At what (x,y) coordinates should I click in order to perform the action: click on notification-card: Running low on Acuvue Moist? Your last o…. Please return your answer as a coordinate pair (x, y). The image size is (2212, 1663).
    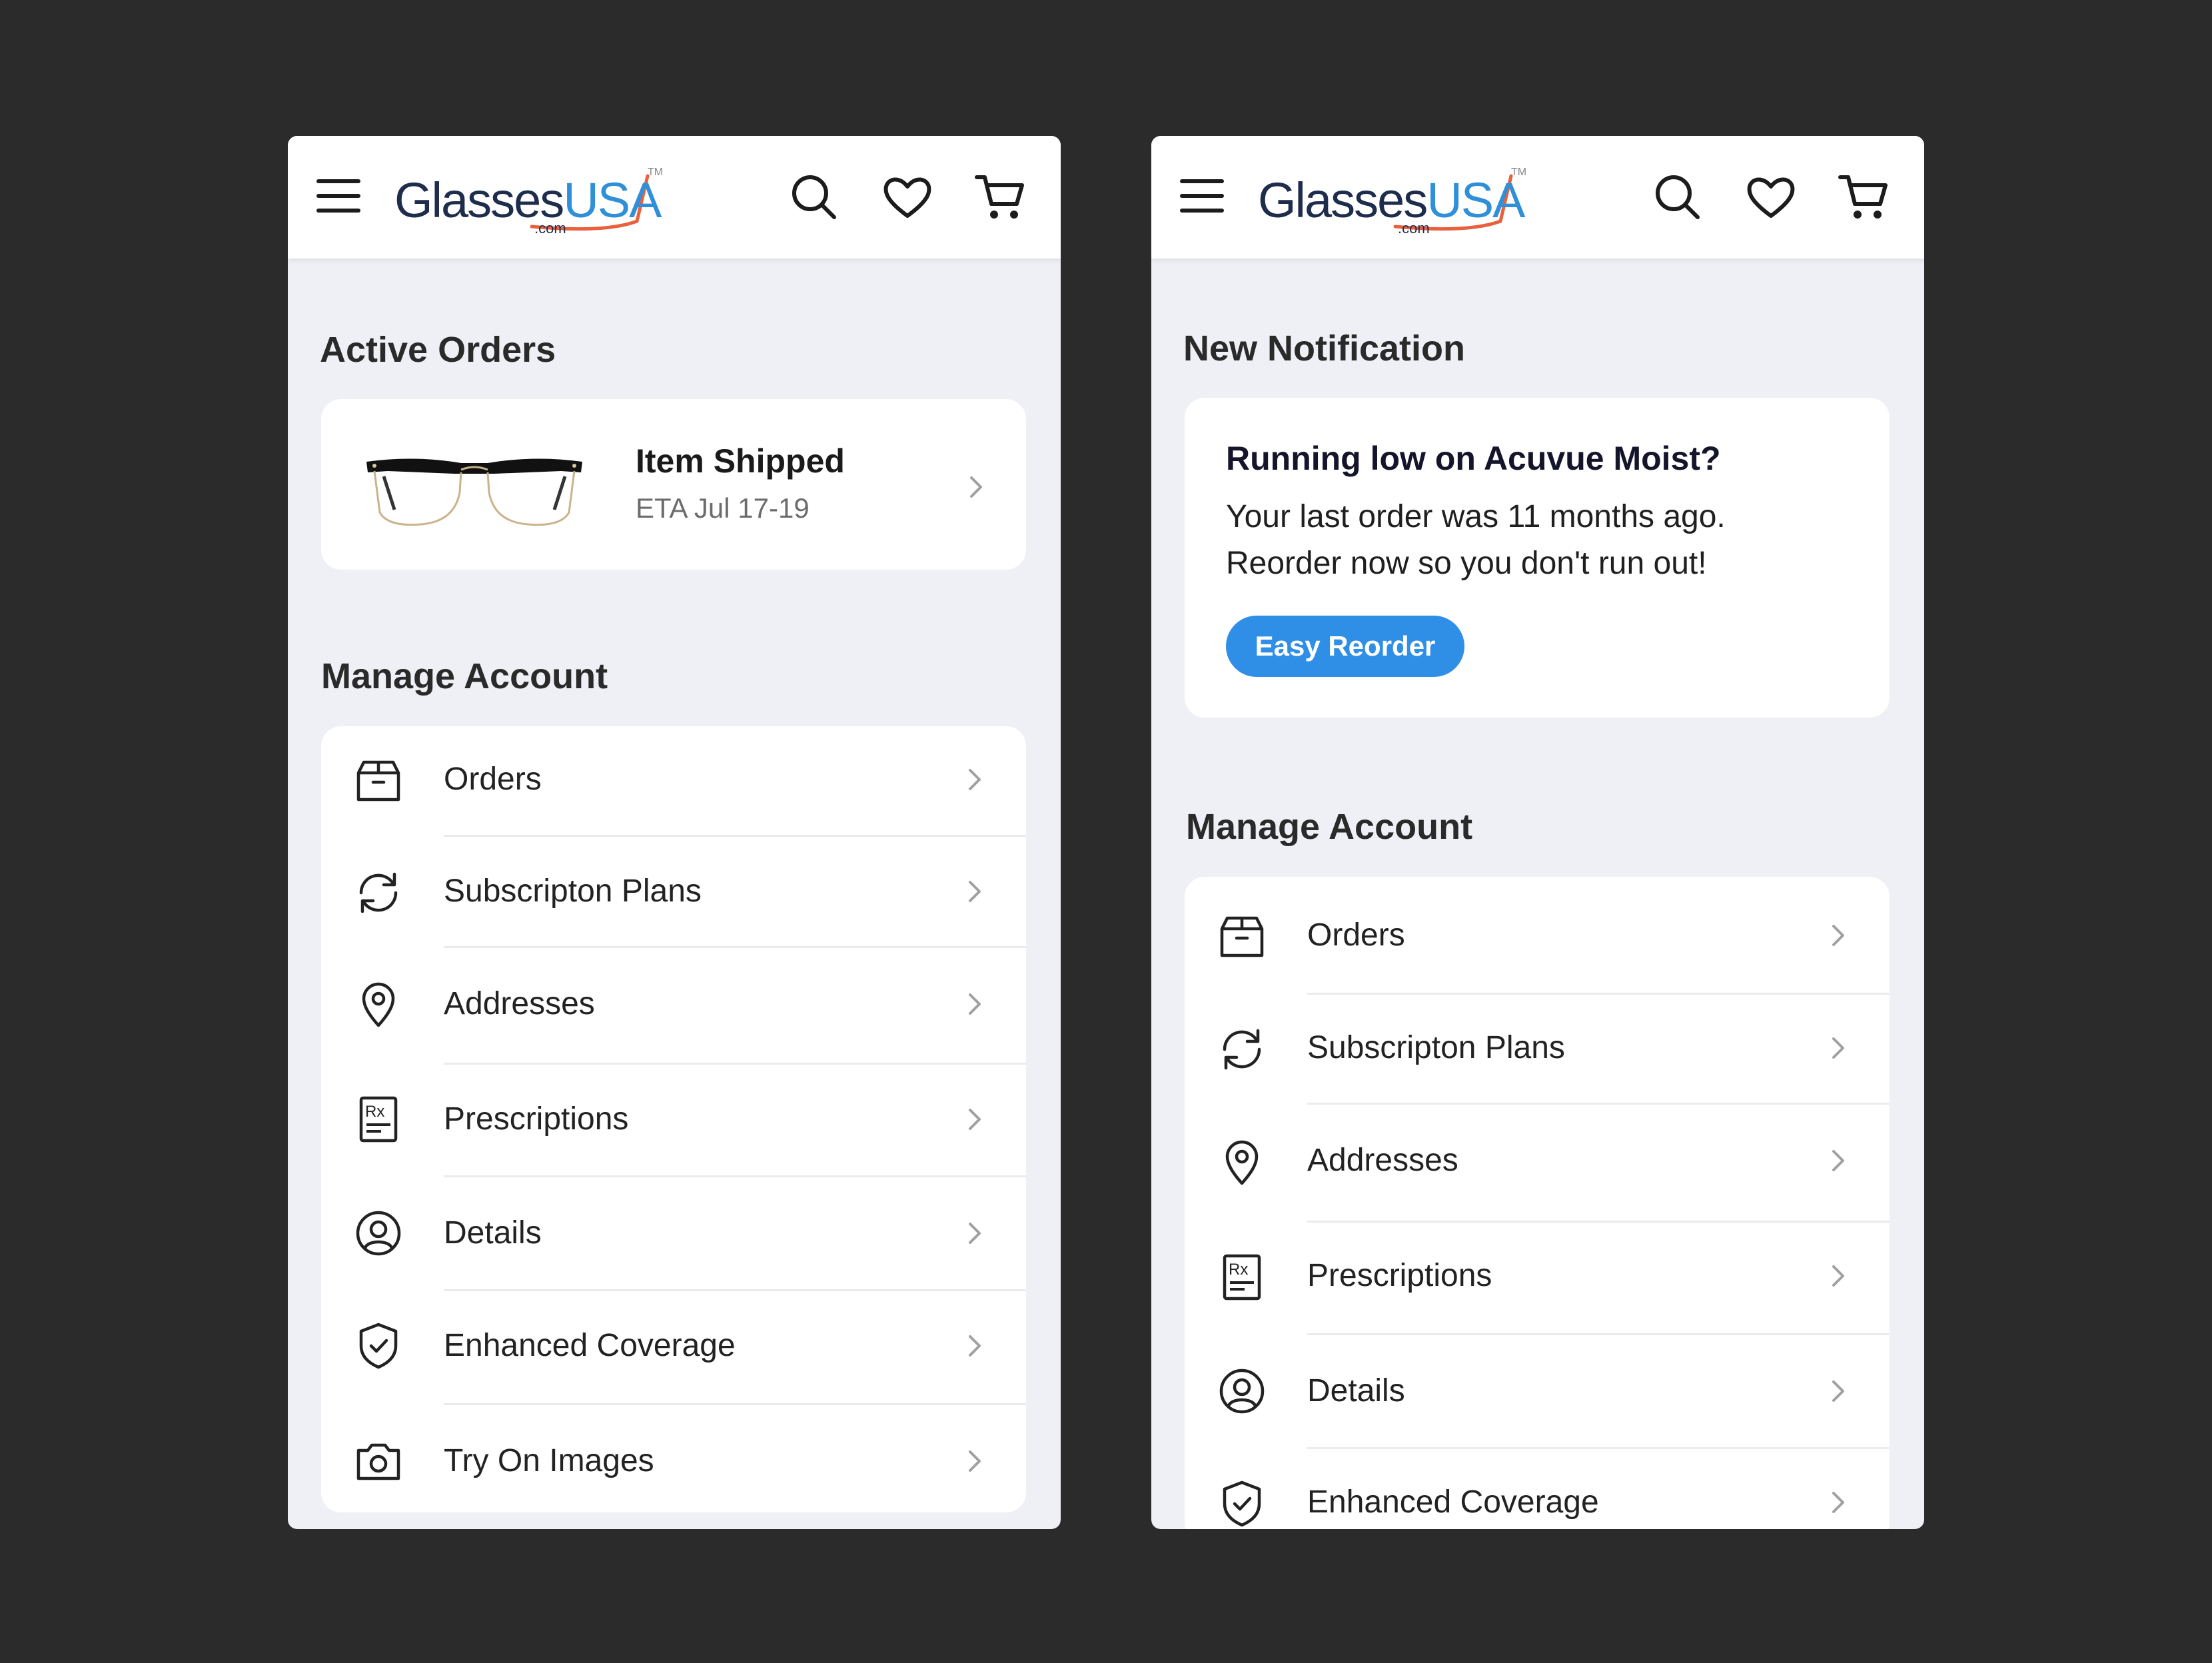
    Looking at the image, I should click on (1537, 558).